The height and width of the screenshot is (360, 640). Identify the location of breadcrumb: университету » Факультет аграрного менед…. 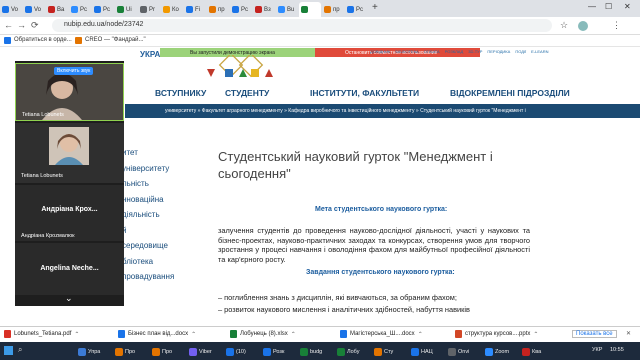
(382, 111).